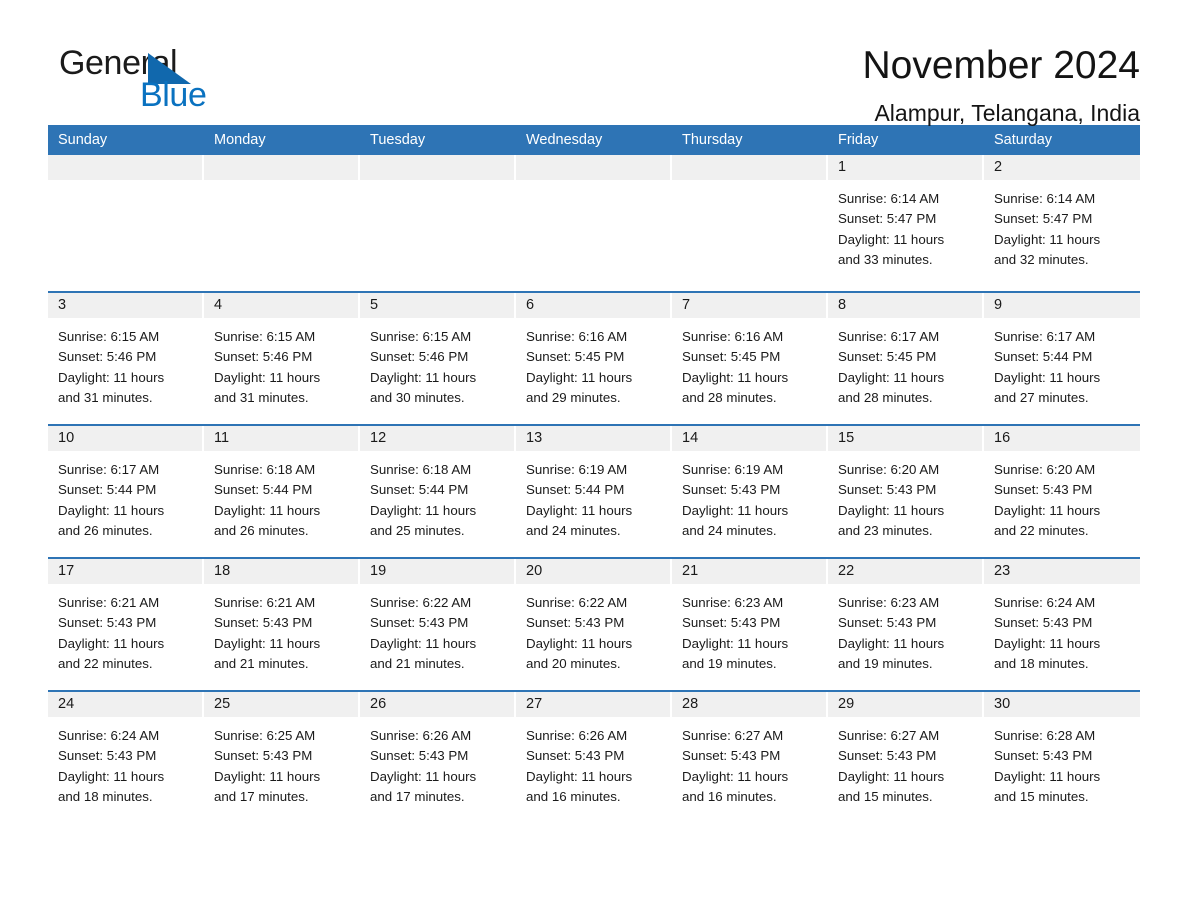 The image size is (1188, 918). I want to click on day-number: 17, so click(66, 571).